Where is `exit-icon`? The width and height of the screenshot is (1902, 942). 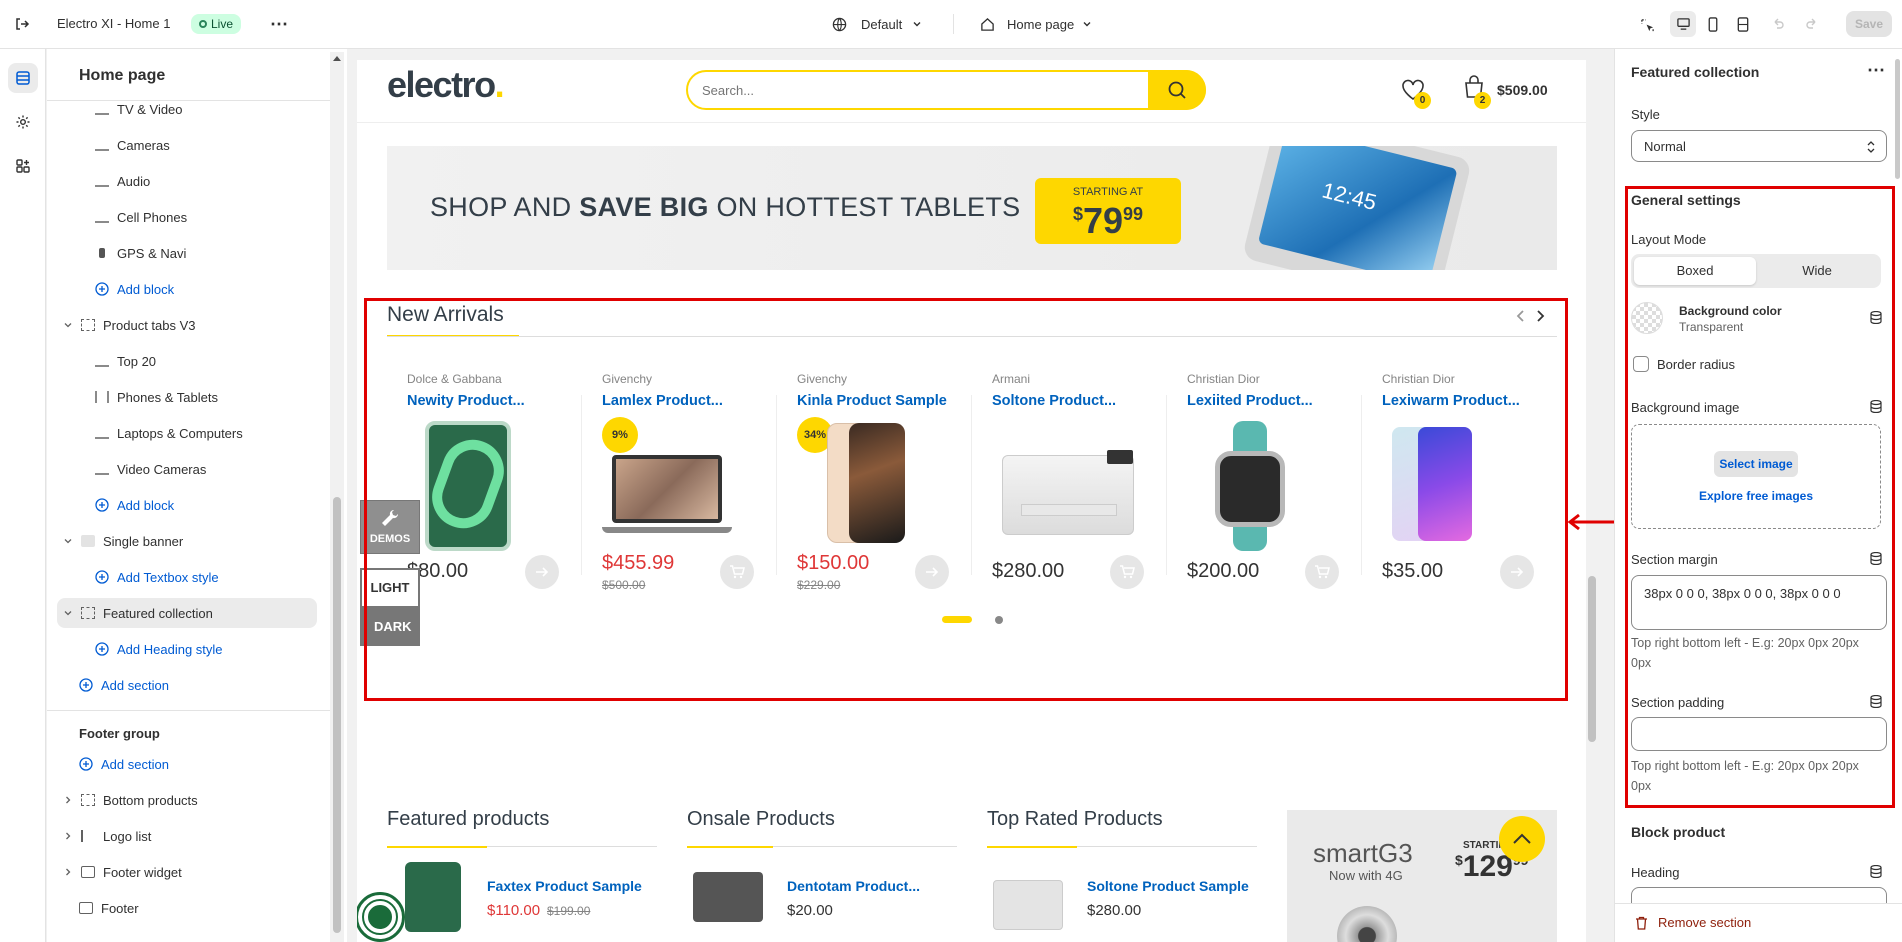 exit-icon is located at coordinates (22, 24).